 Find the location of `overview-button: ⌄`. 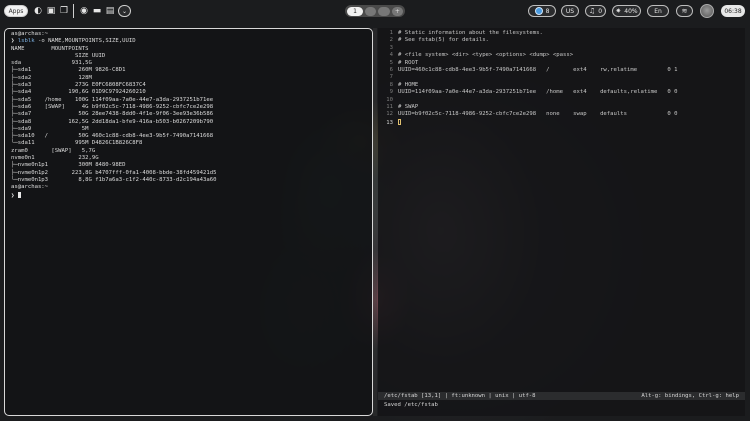

overview-button: ⌄ is located at coordinates (124, 11).